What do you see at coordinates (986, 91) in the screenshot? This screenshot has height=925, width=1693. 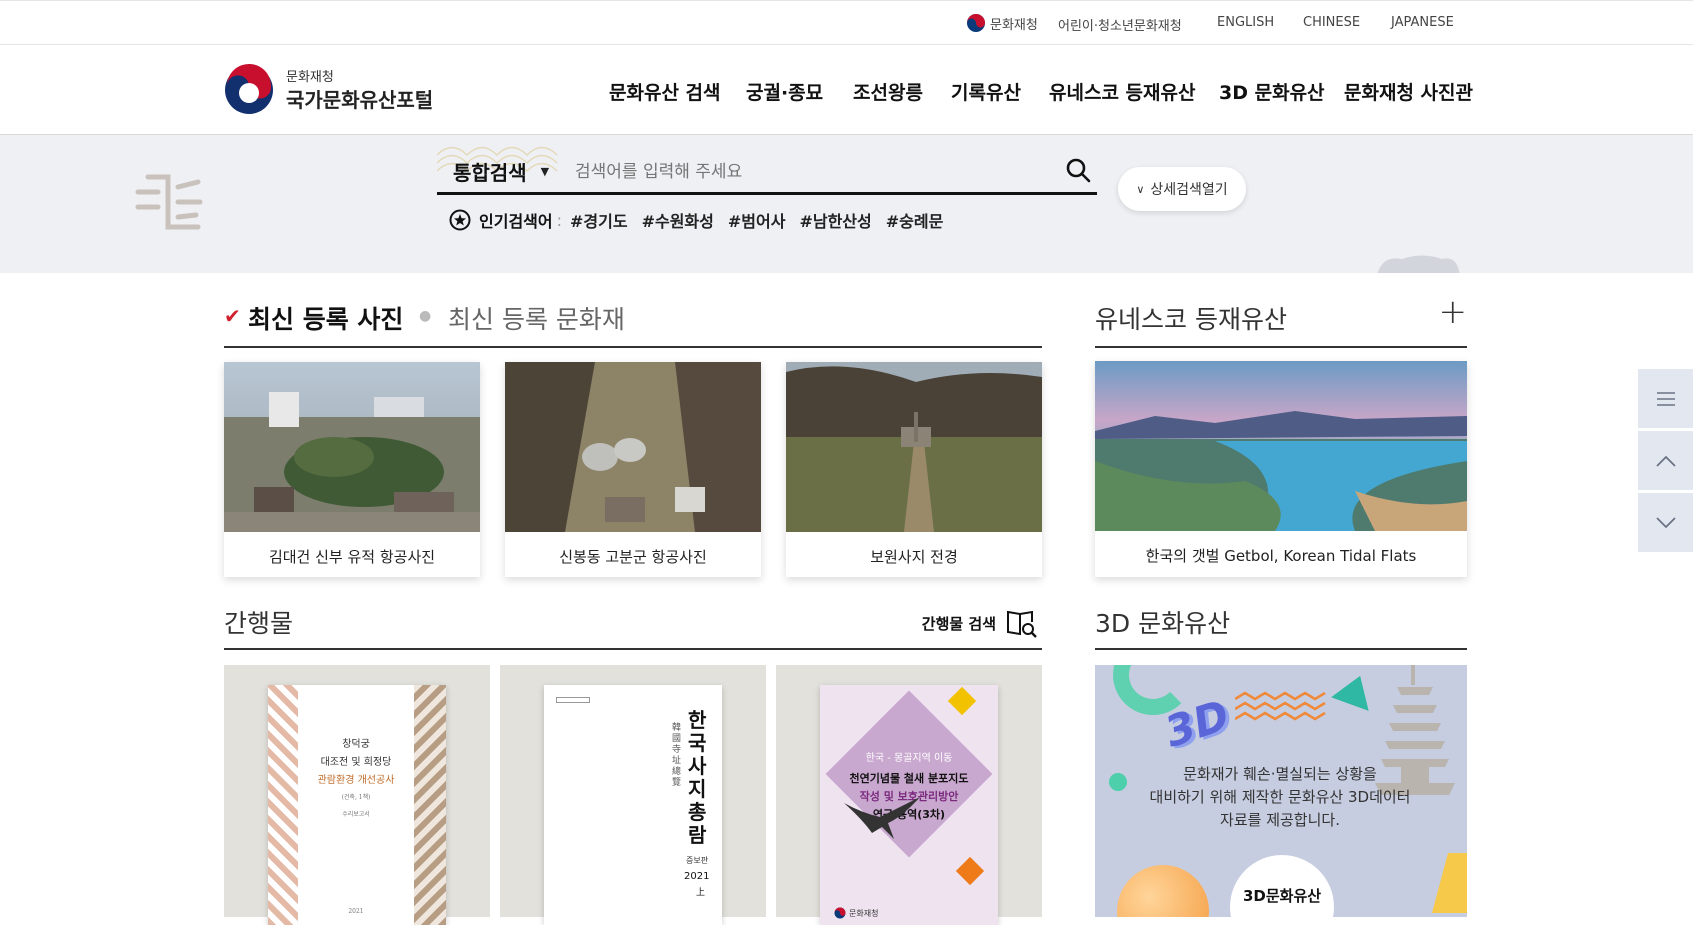 I see `nav-documentary-heritage: 기록유산` at bounding box center [986, 91].